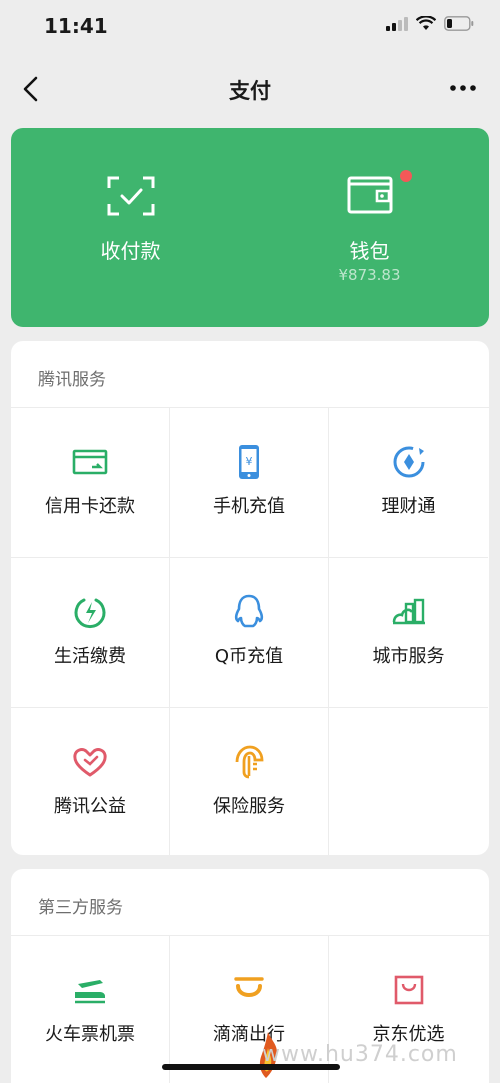  Describe the element at coordinates (90, 806) in the screenshot. I see `item-label: 腾讯公益` at that location.